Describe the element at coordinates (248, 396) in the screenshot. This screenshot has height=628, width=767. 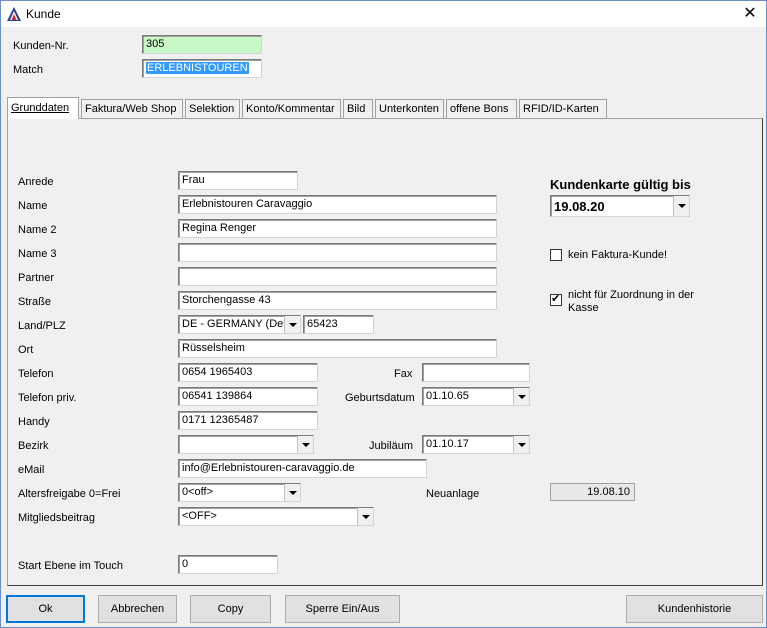
I see `telefon-priv-field: 06541 139864` at that location.